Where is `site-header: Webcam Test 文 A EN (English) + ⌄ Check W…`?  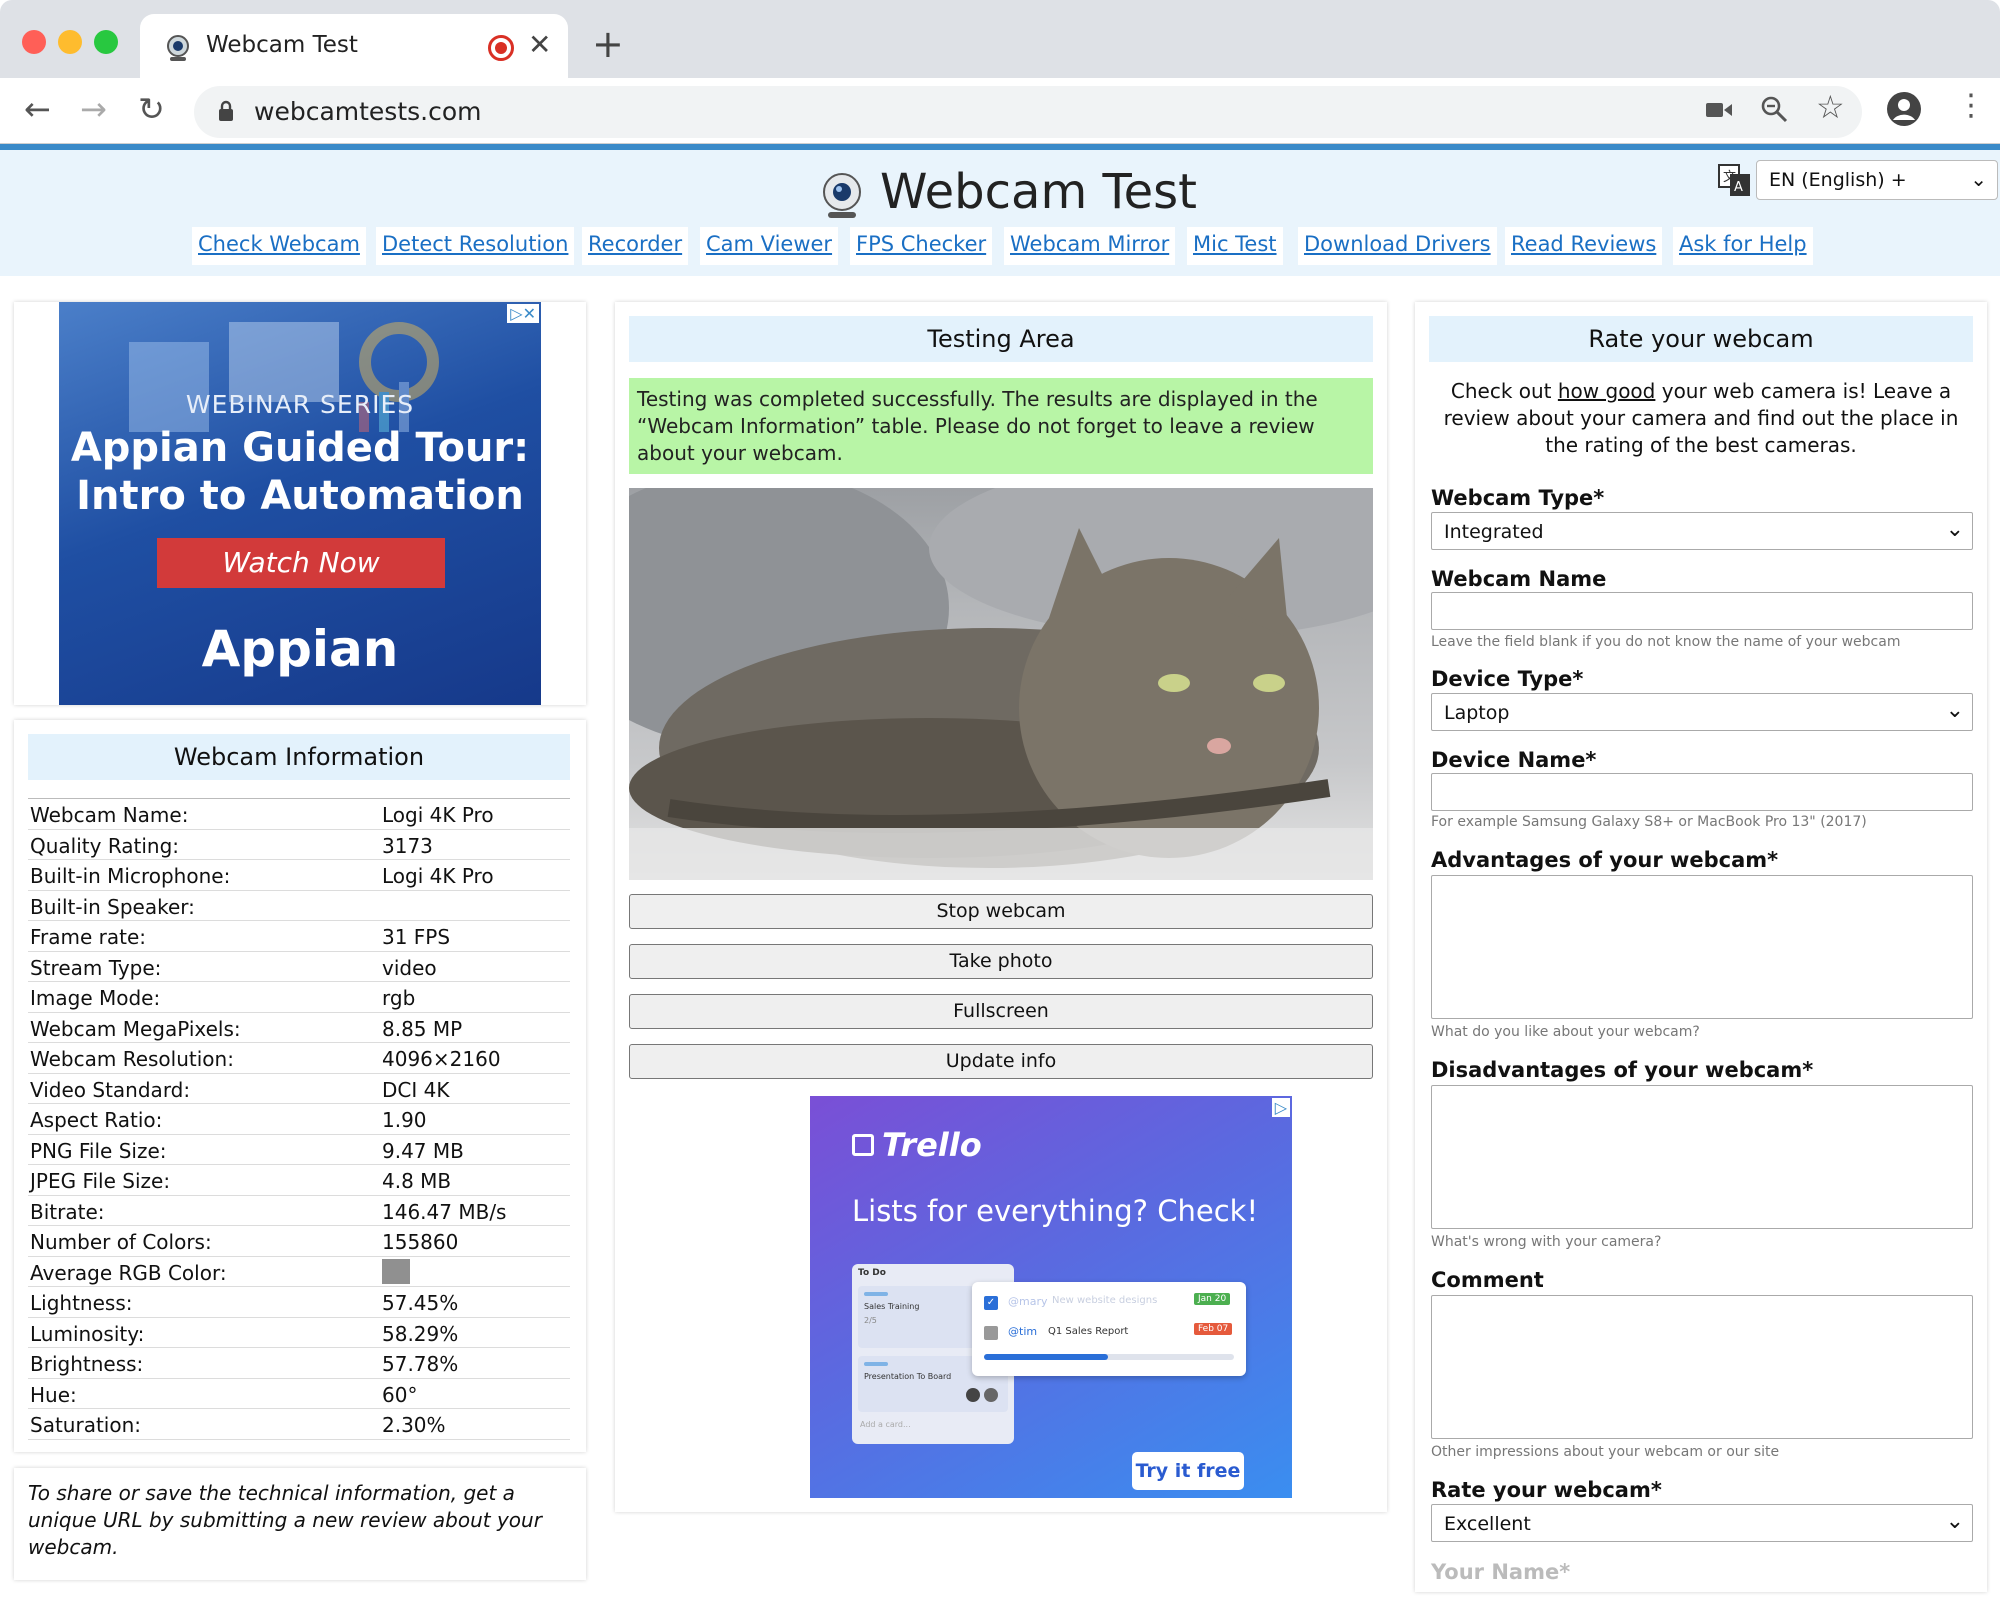
site-header: Webcam Test 文 A EN (English) + ⌄ Check W… is located at coordinates (1000, 210).